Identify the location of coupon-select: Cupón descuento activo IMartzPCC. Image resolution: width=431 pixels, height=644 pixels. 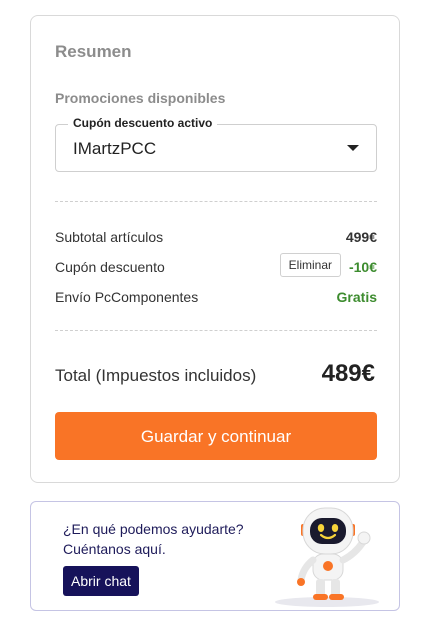
(216, 144).